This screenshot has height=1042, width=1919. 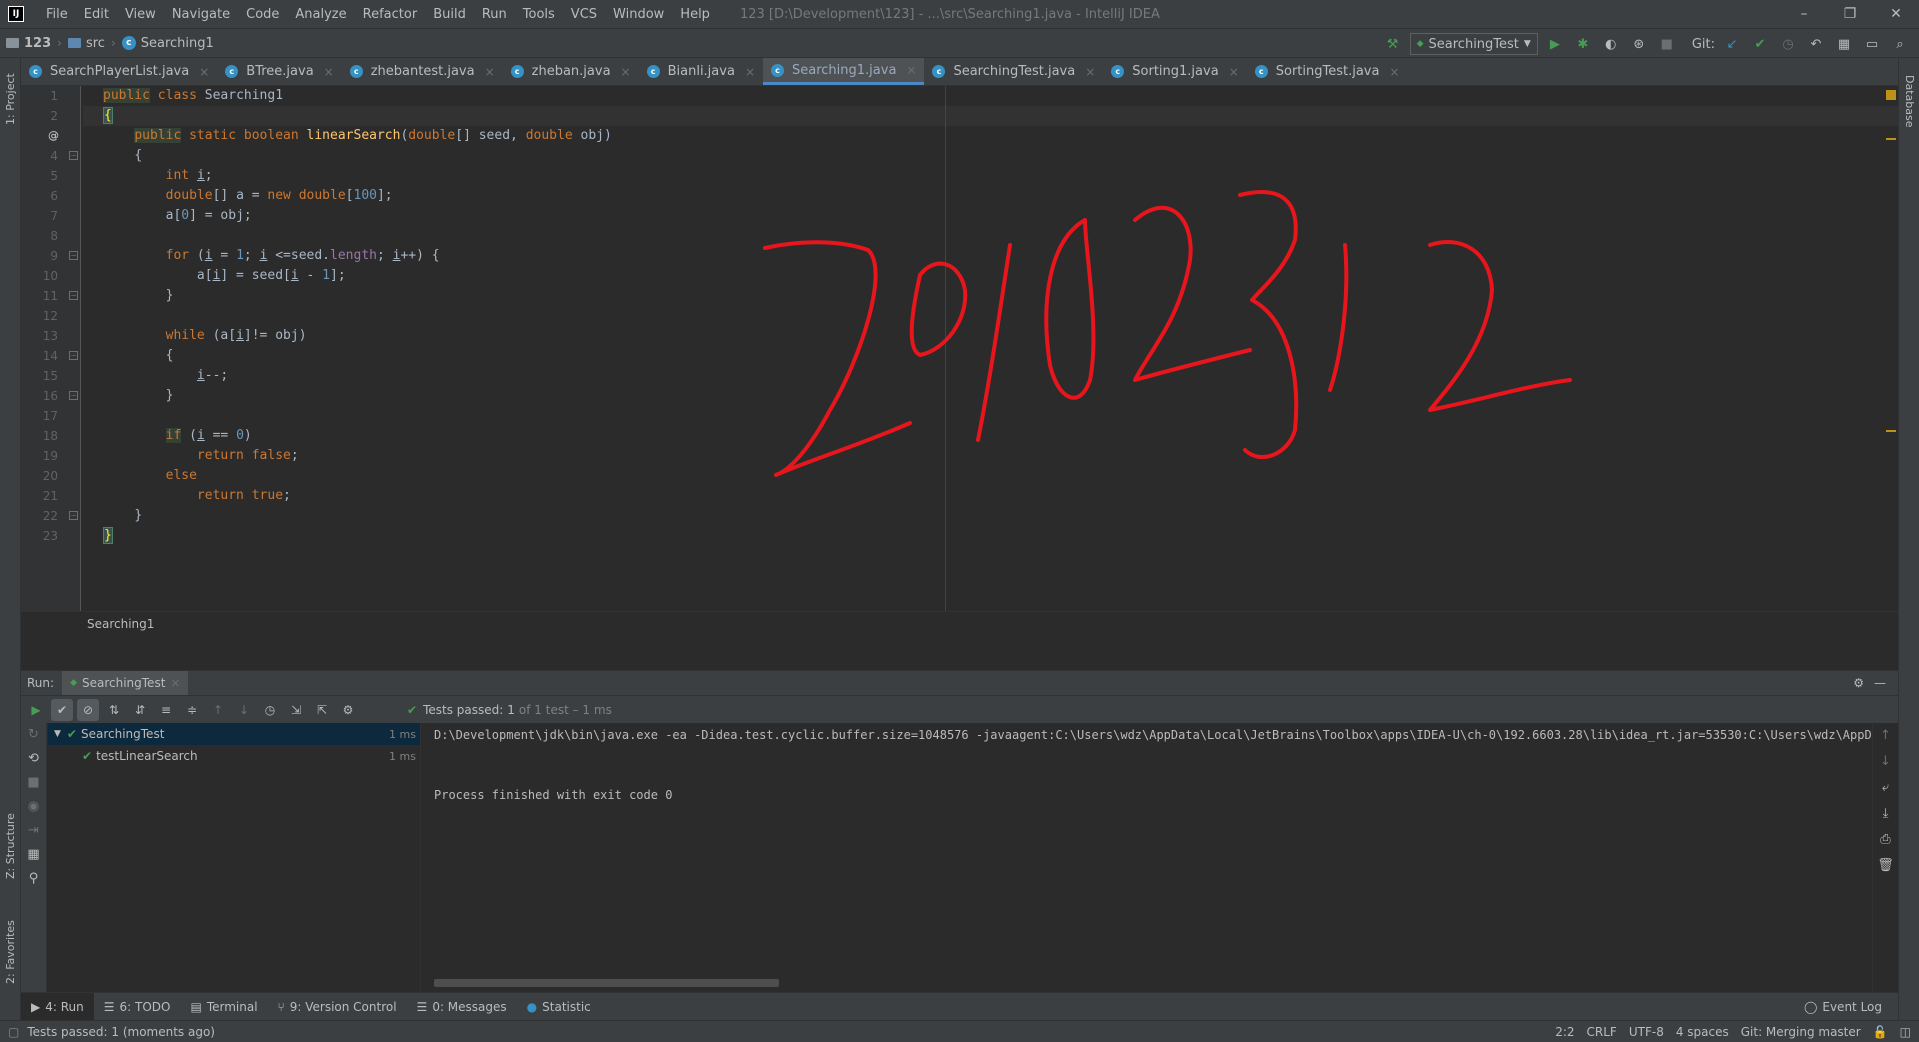 What do you see at coordinates (1646, 1032) in the screenshot?
I see `file-encoding: UTF-8` at bounding box center [1646, 1032].